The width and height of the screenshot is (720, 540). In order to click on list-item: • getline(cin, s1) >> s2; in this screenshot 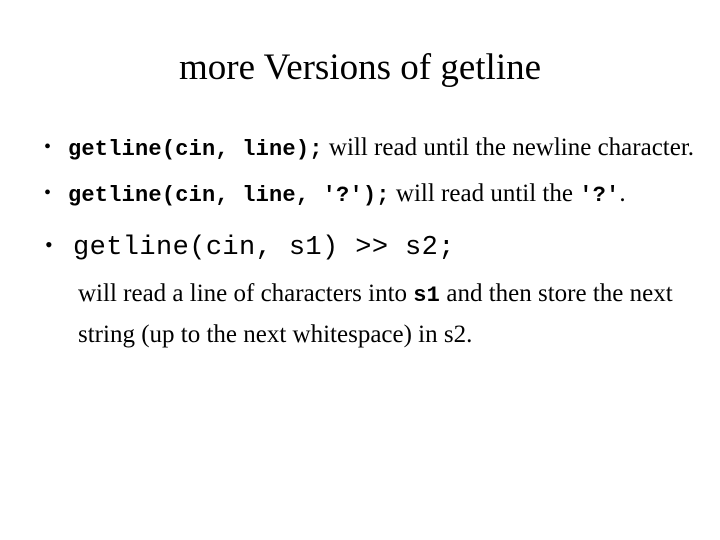, I will do `click(365, 246)`.